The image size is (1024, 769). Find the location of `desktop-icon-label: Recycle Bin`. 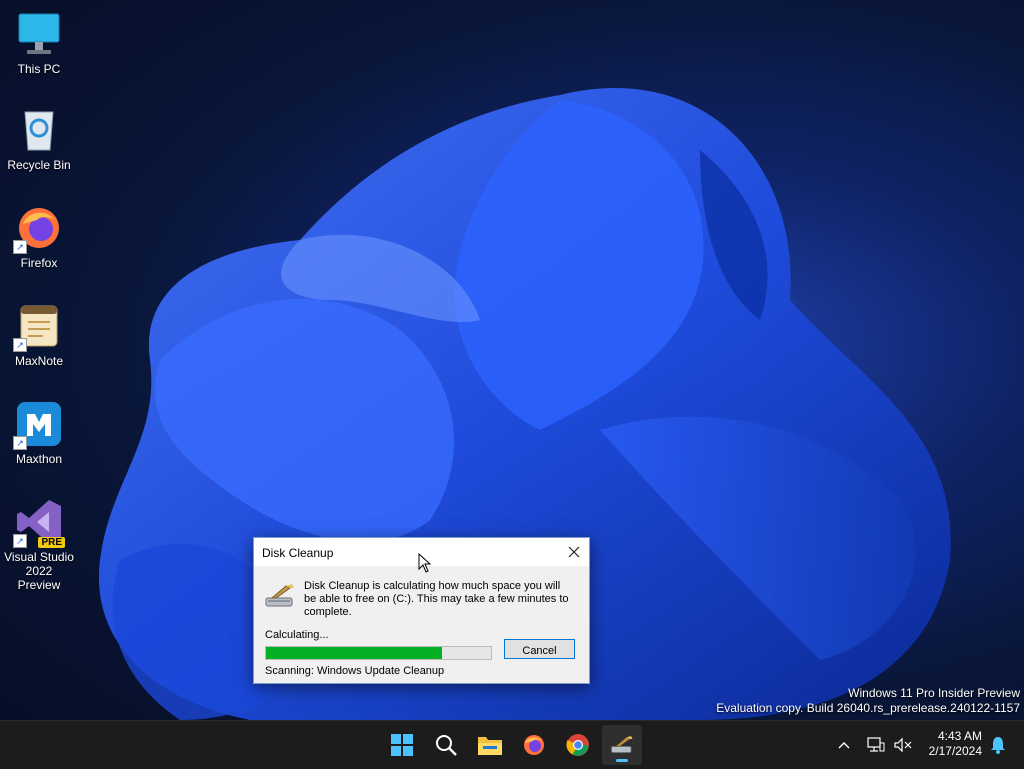

desktop-icon-label: Recycle Bin is located at coordinates (39, 165).